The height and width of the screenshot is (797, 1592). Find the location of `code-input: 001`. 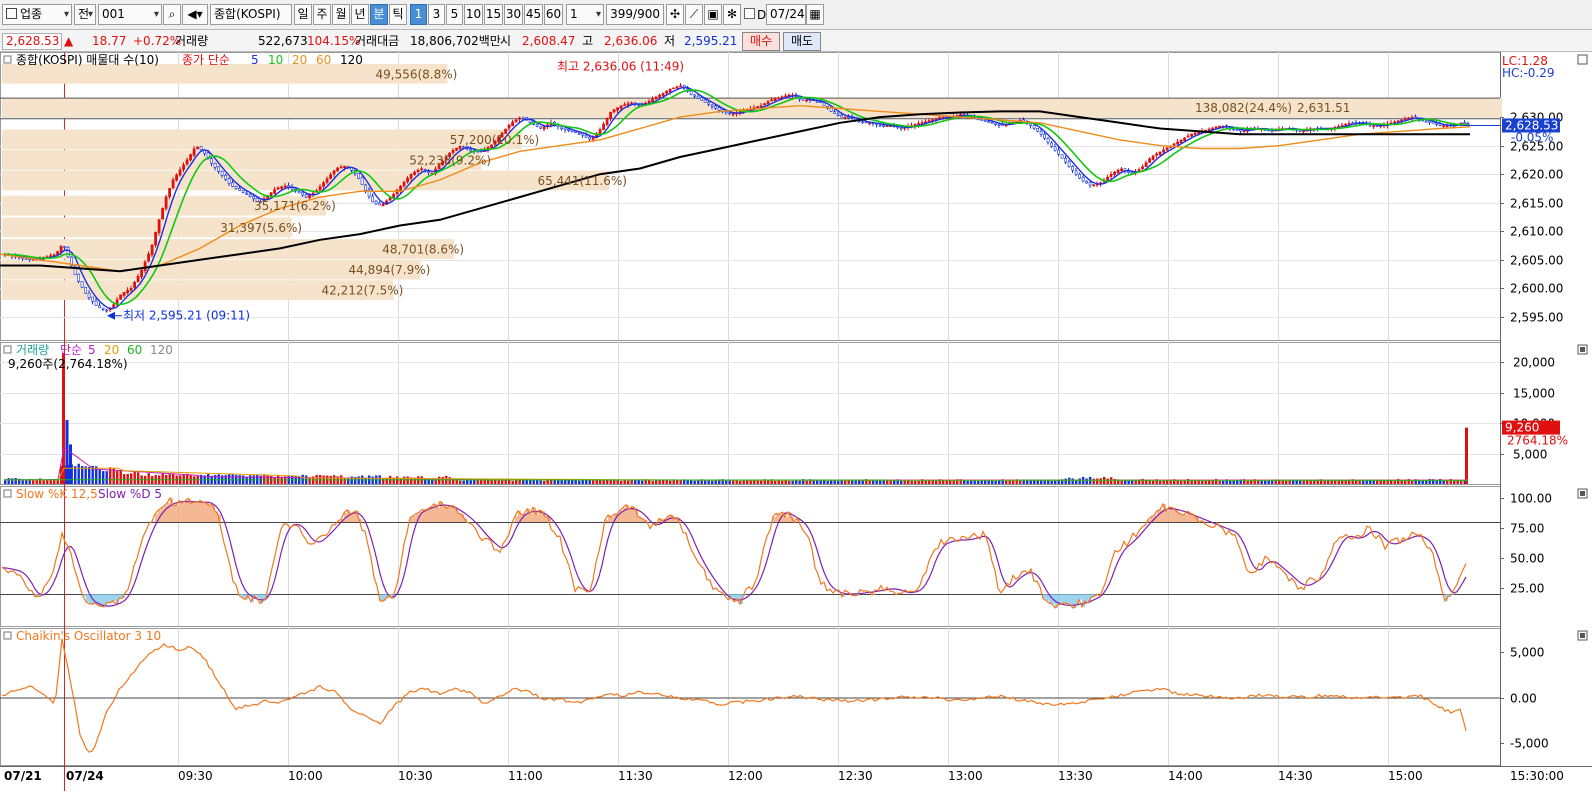

code-input: 001 is located at coordinates (130, 14).